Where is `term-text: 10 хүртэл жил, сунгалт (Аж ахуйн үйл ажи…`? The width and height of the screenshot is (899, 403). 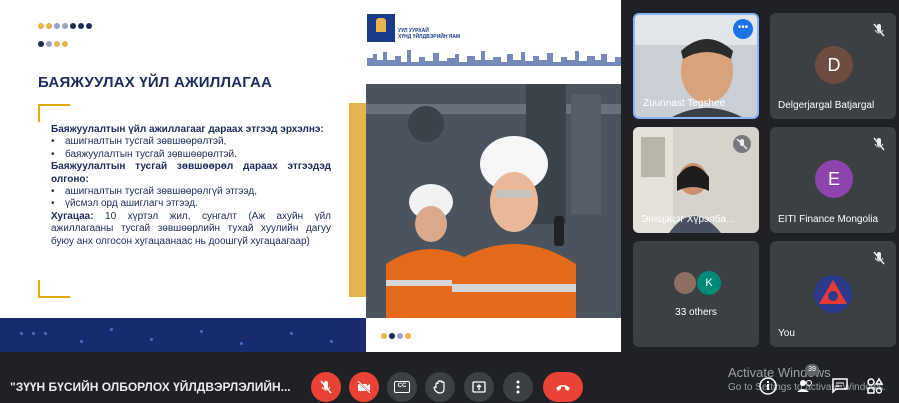 term-text: 10 хүртэл жил, сунгалт (Аж ахуйн үйл ажи… is located at coordinates (191, 228).